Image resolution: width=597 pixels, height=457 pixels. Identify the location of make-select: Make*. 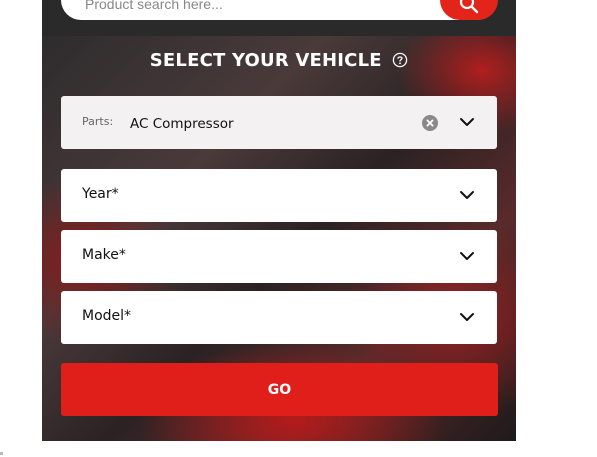
(279, 256).